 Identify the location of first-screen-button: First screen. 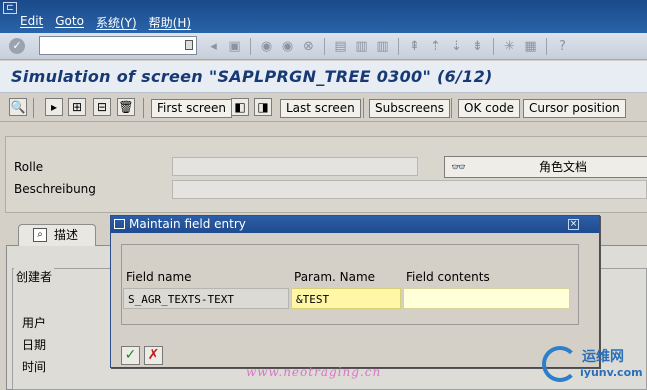
(191, 108).